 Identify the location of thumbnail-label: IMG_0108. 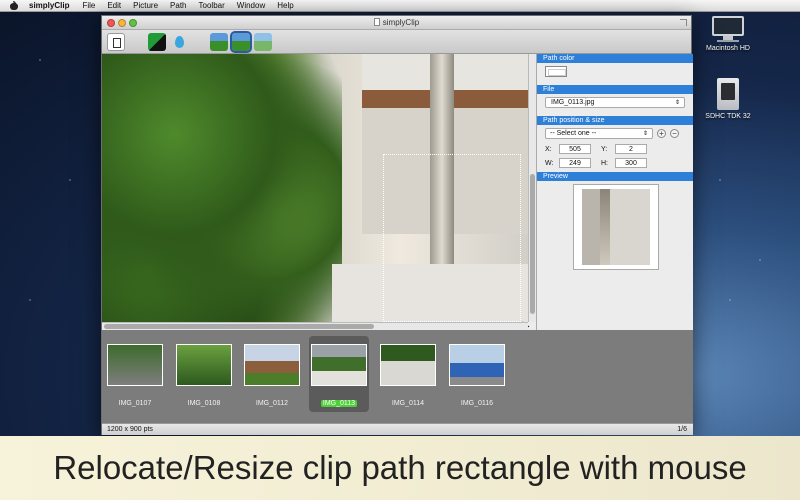
(204, 403).